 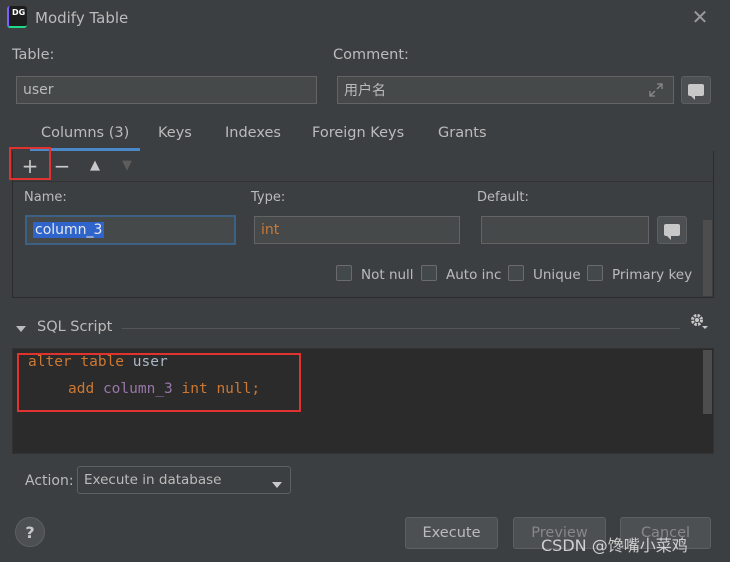 I want to click on action-select: Execute in database, so click(x=184, y=480).